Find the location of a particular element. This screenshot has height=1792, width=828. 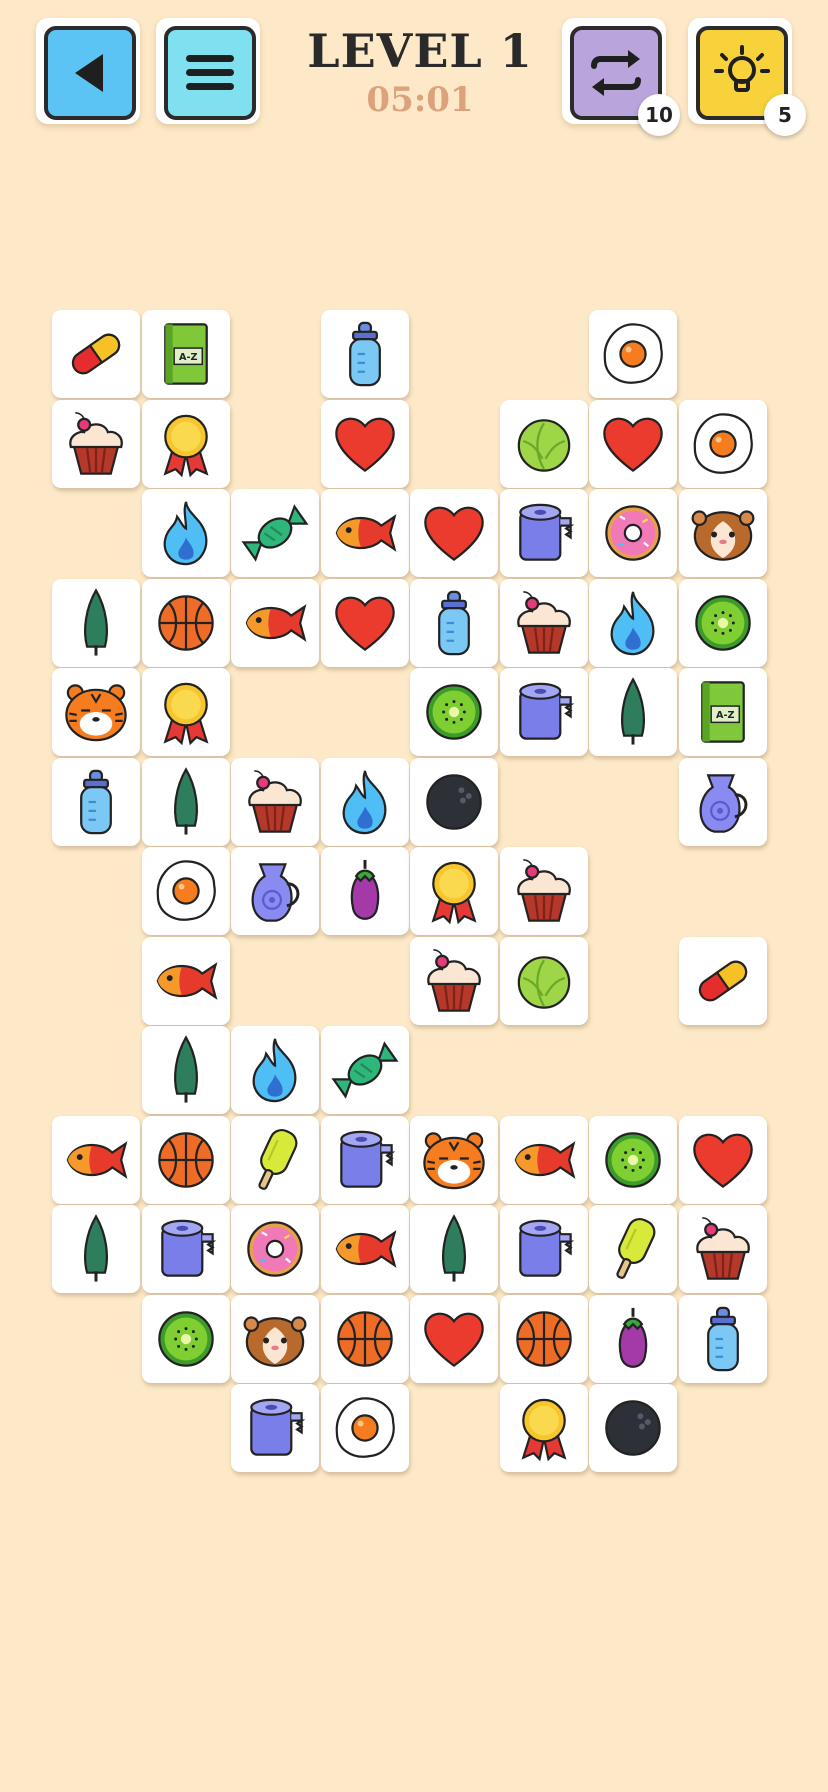

heart-icon is located at coordinates (454, 534).